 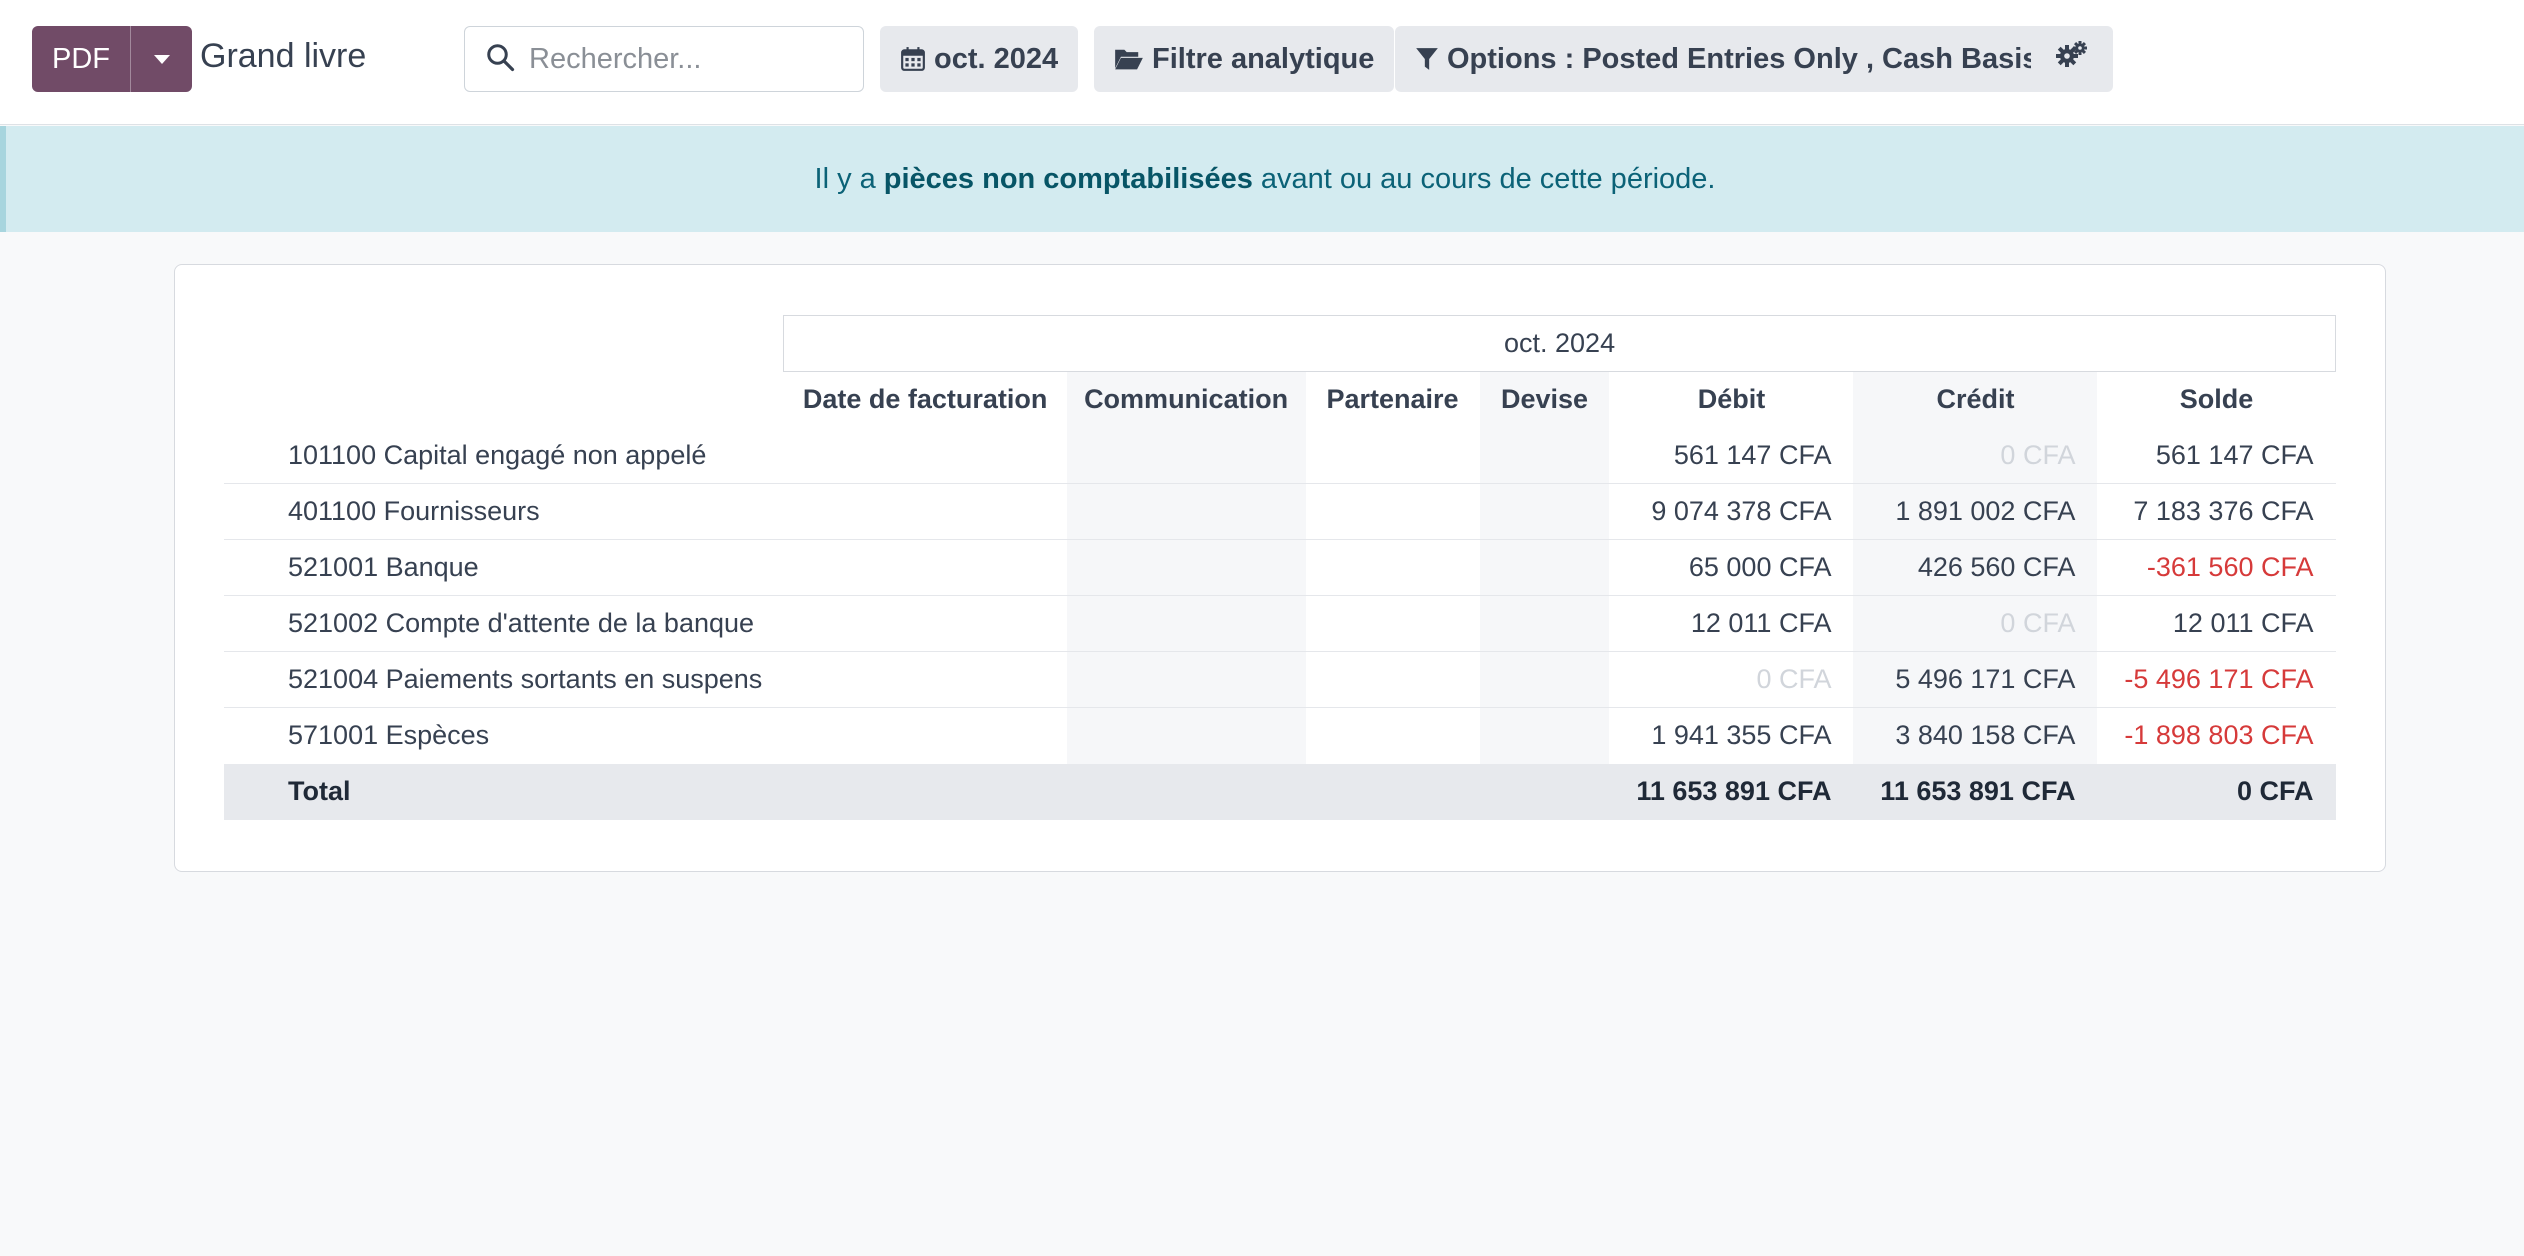 I want to click on page-title: Grand livre, so click(x=283, y=56).